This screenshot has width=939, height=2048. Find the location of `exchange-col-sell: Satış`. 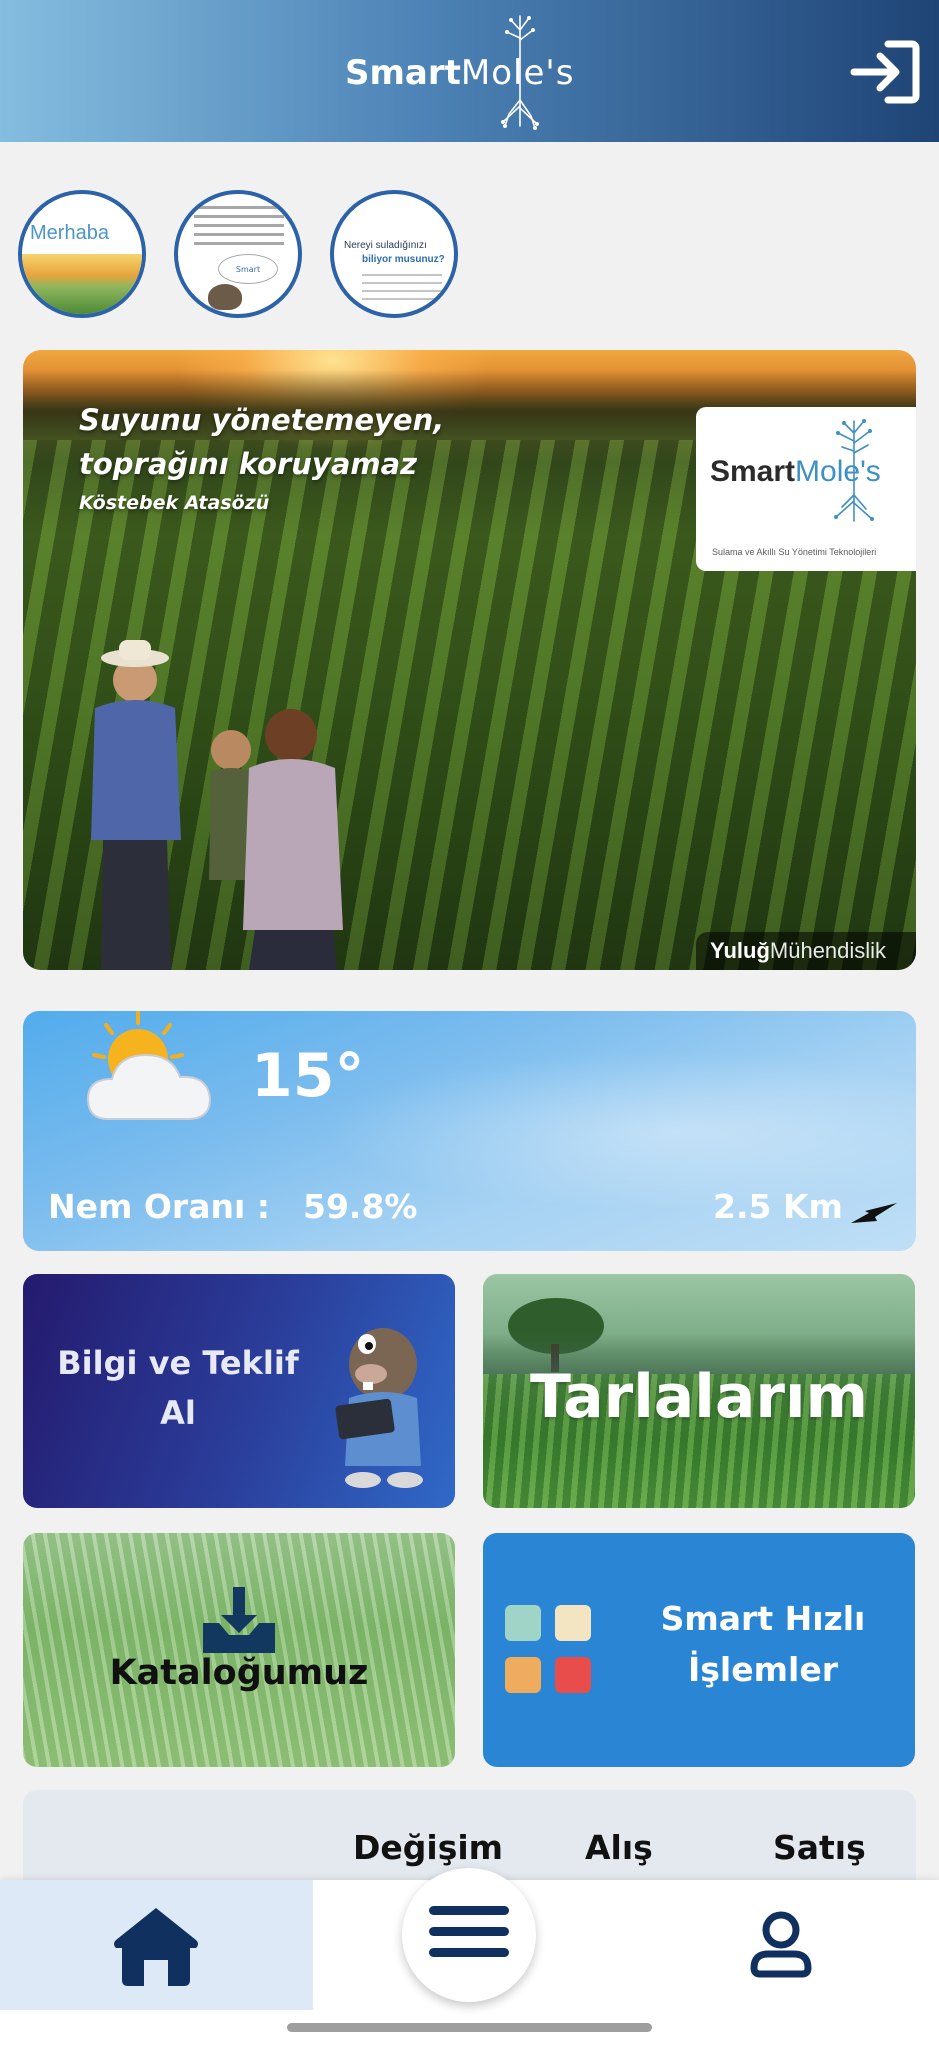

exchange-col-sell: Satış is located at coordinates (819, 1847).